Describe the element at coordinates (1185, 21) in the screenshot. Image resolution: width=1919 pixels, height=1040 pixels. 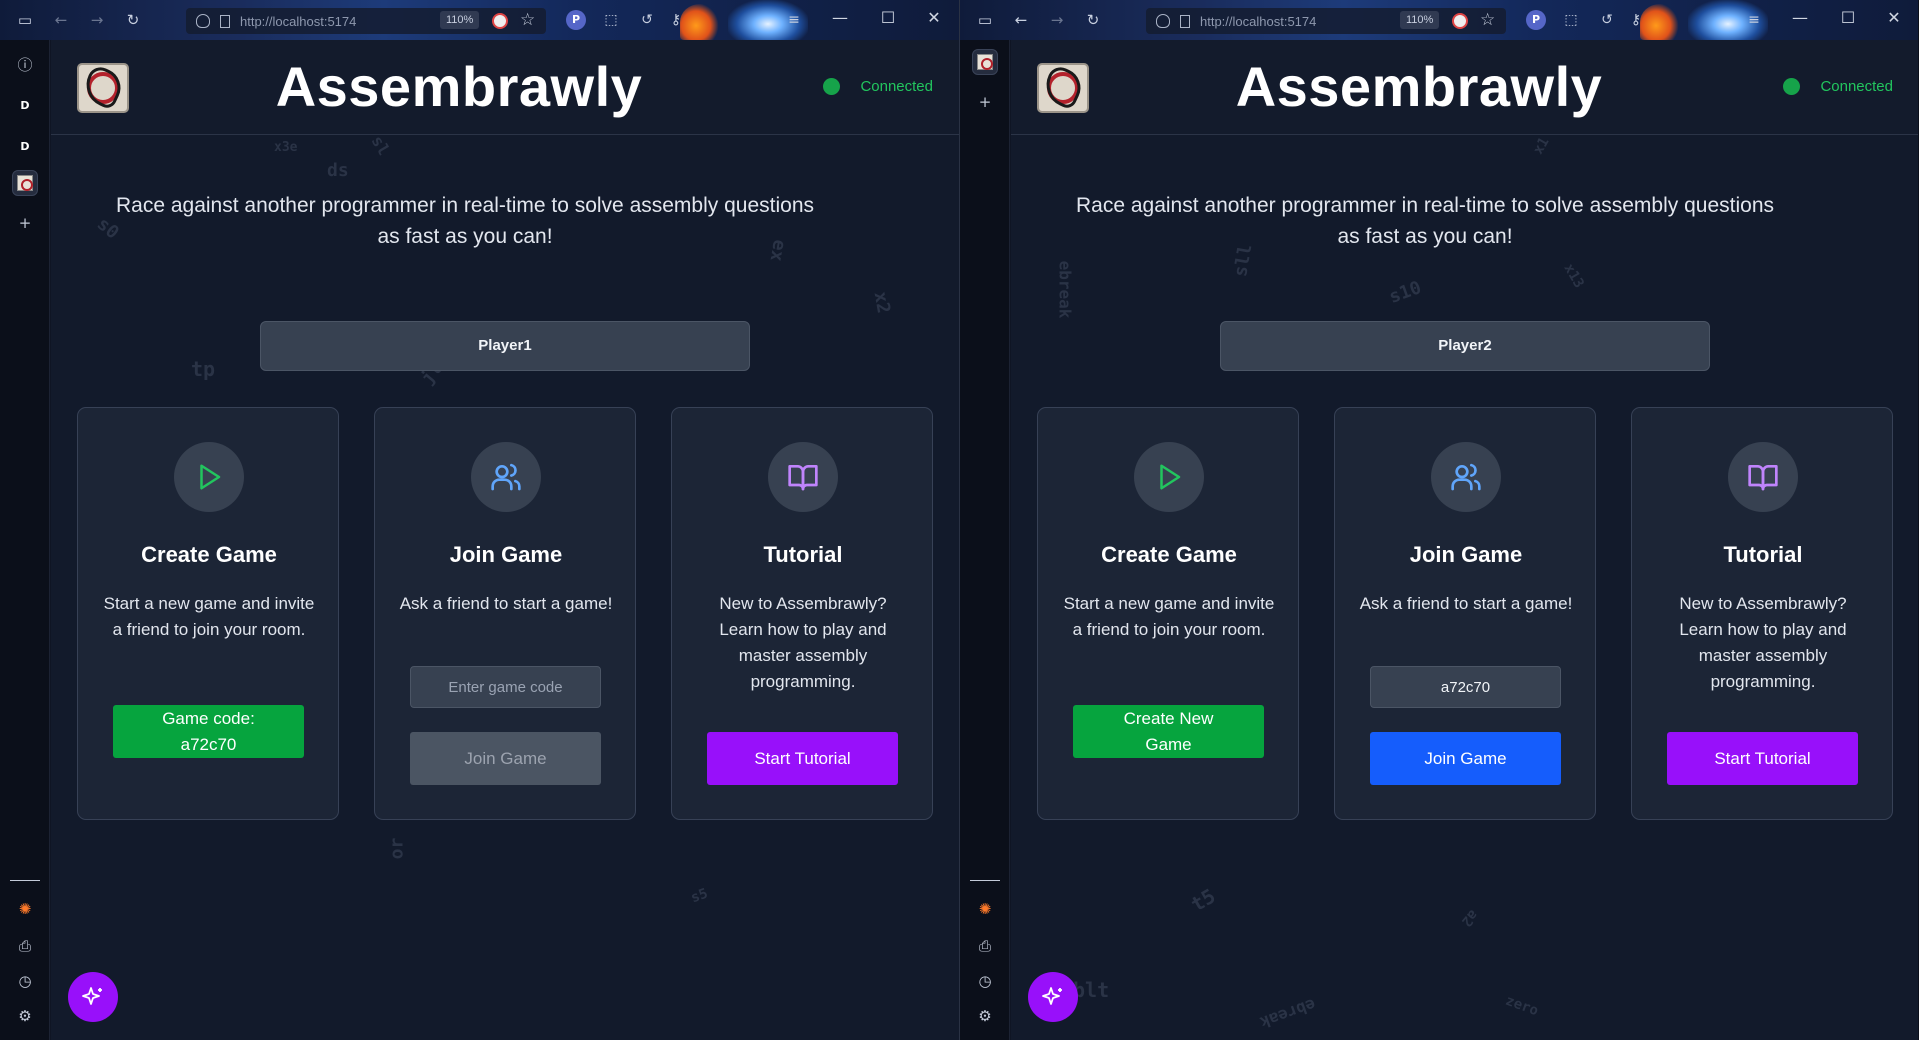
I see `page-icon` at that location.